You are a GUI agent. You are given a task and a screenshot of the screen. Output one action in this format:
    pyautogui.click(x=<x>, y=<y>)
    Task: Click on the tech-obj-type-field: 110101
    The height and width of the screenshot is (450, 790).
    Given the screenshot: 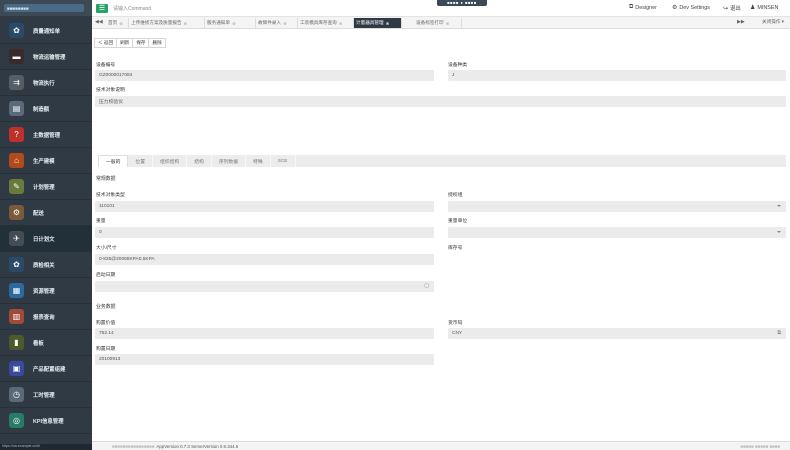 What is the action you would take?
    pyautogui.click(x=264, y=206)
    